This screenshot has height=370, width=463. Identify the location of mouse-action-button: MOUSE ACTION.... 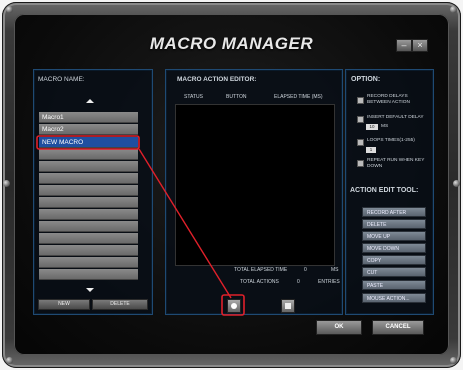
(394, 298).